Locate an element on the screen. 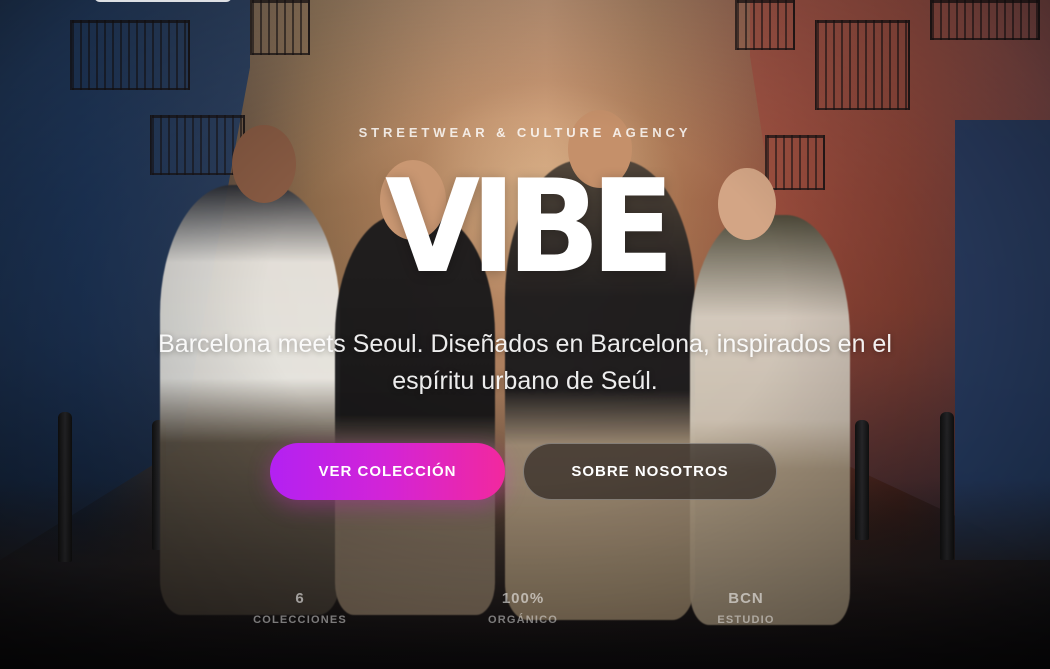 This screenshot has height=669, width=1050. stat-value: 100% is located at coordinates (523, 598).